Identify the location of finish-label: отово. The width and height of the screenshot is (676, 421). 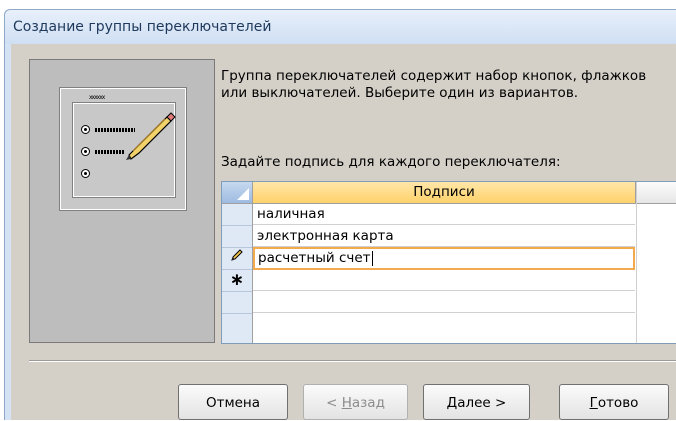
(618, 403).